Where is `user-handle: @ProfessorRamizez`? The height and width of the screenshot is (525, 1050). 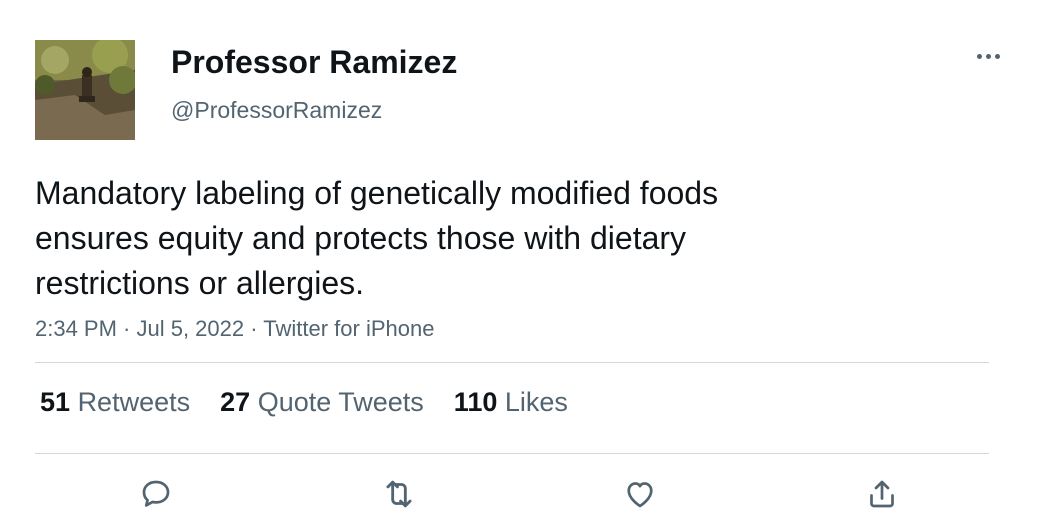
user-handle: @ProfessorRamizez is located at coordinates (276, 110).